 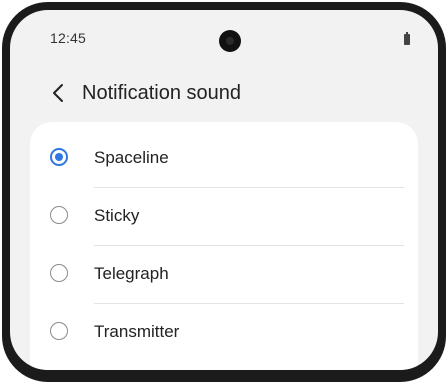 I want to click on back-button, so click(x=59, y=93).